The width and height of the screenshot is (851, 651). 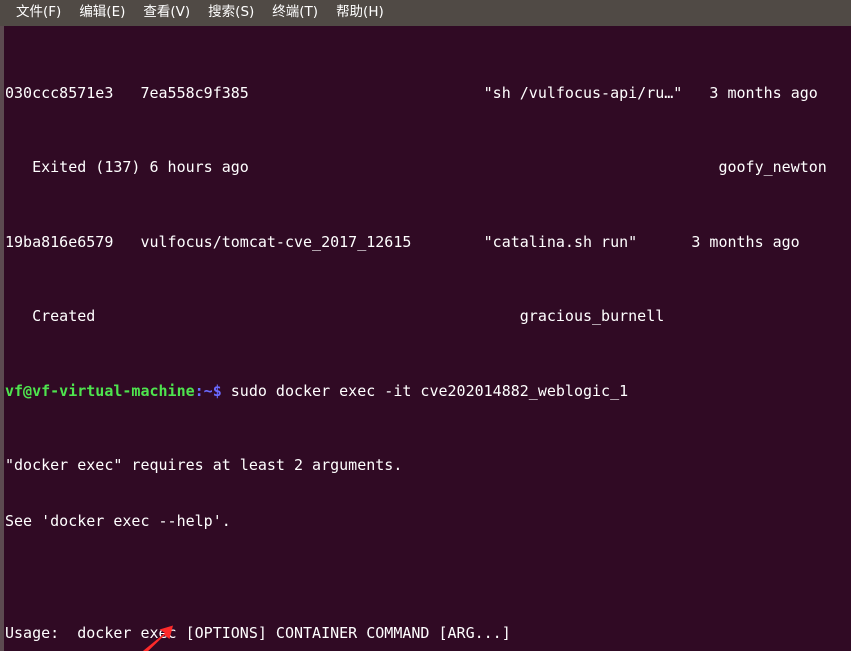 What do you see at coordinates (360, 13) in the screenshot?
I see `menu-help: 帮助(H)` at bounding box center [360, 13].